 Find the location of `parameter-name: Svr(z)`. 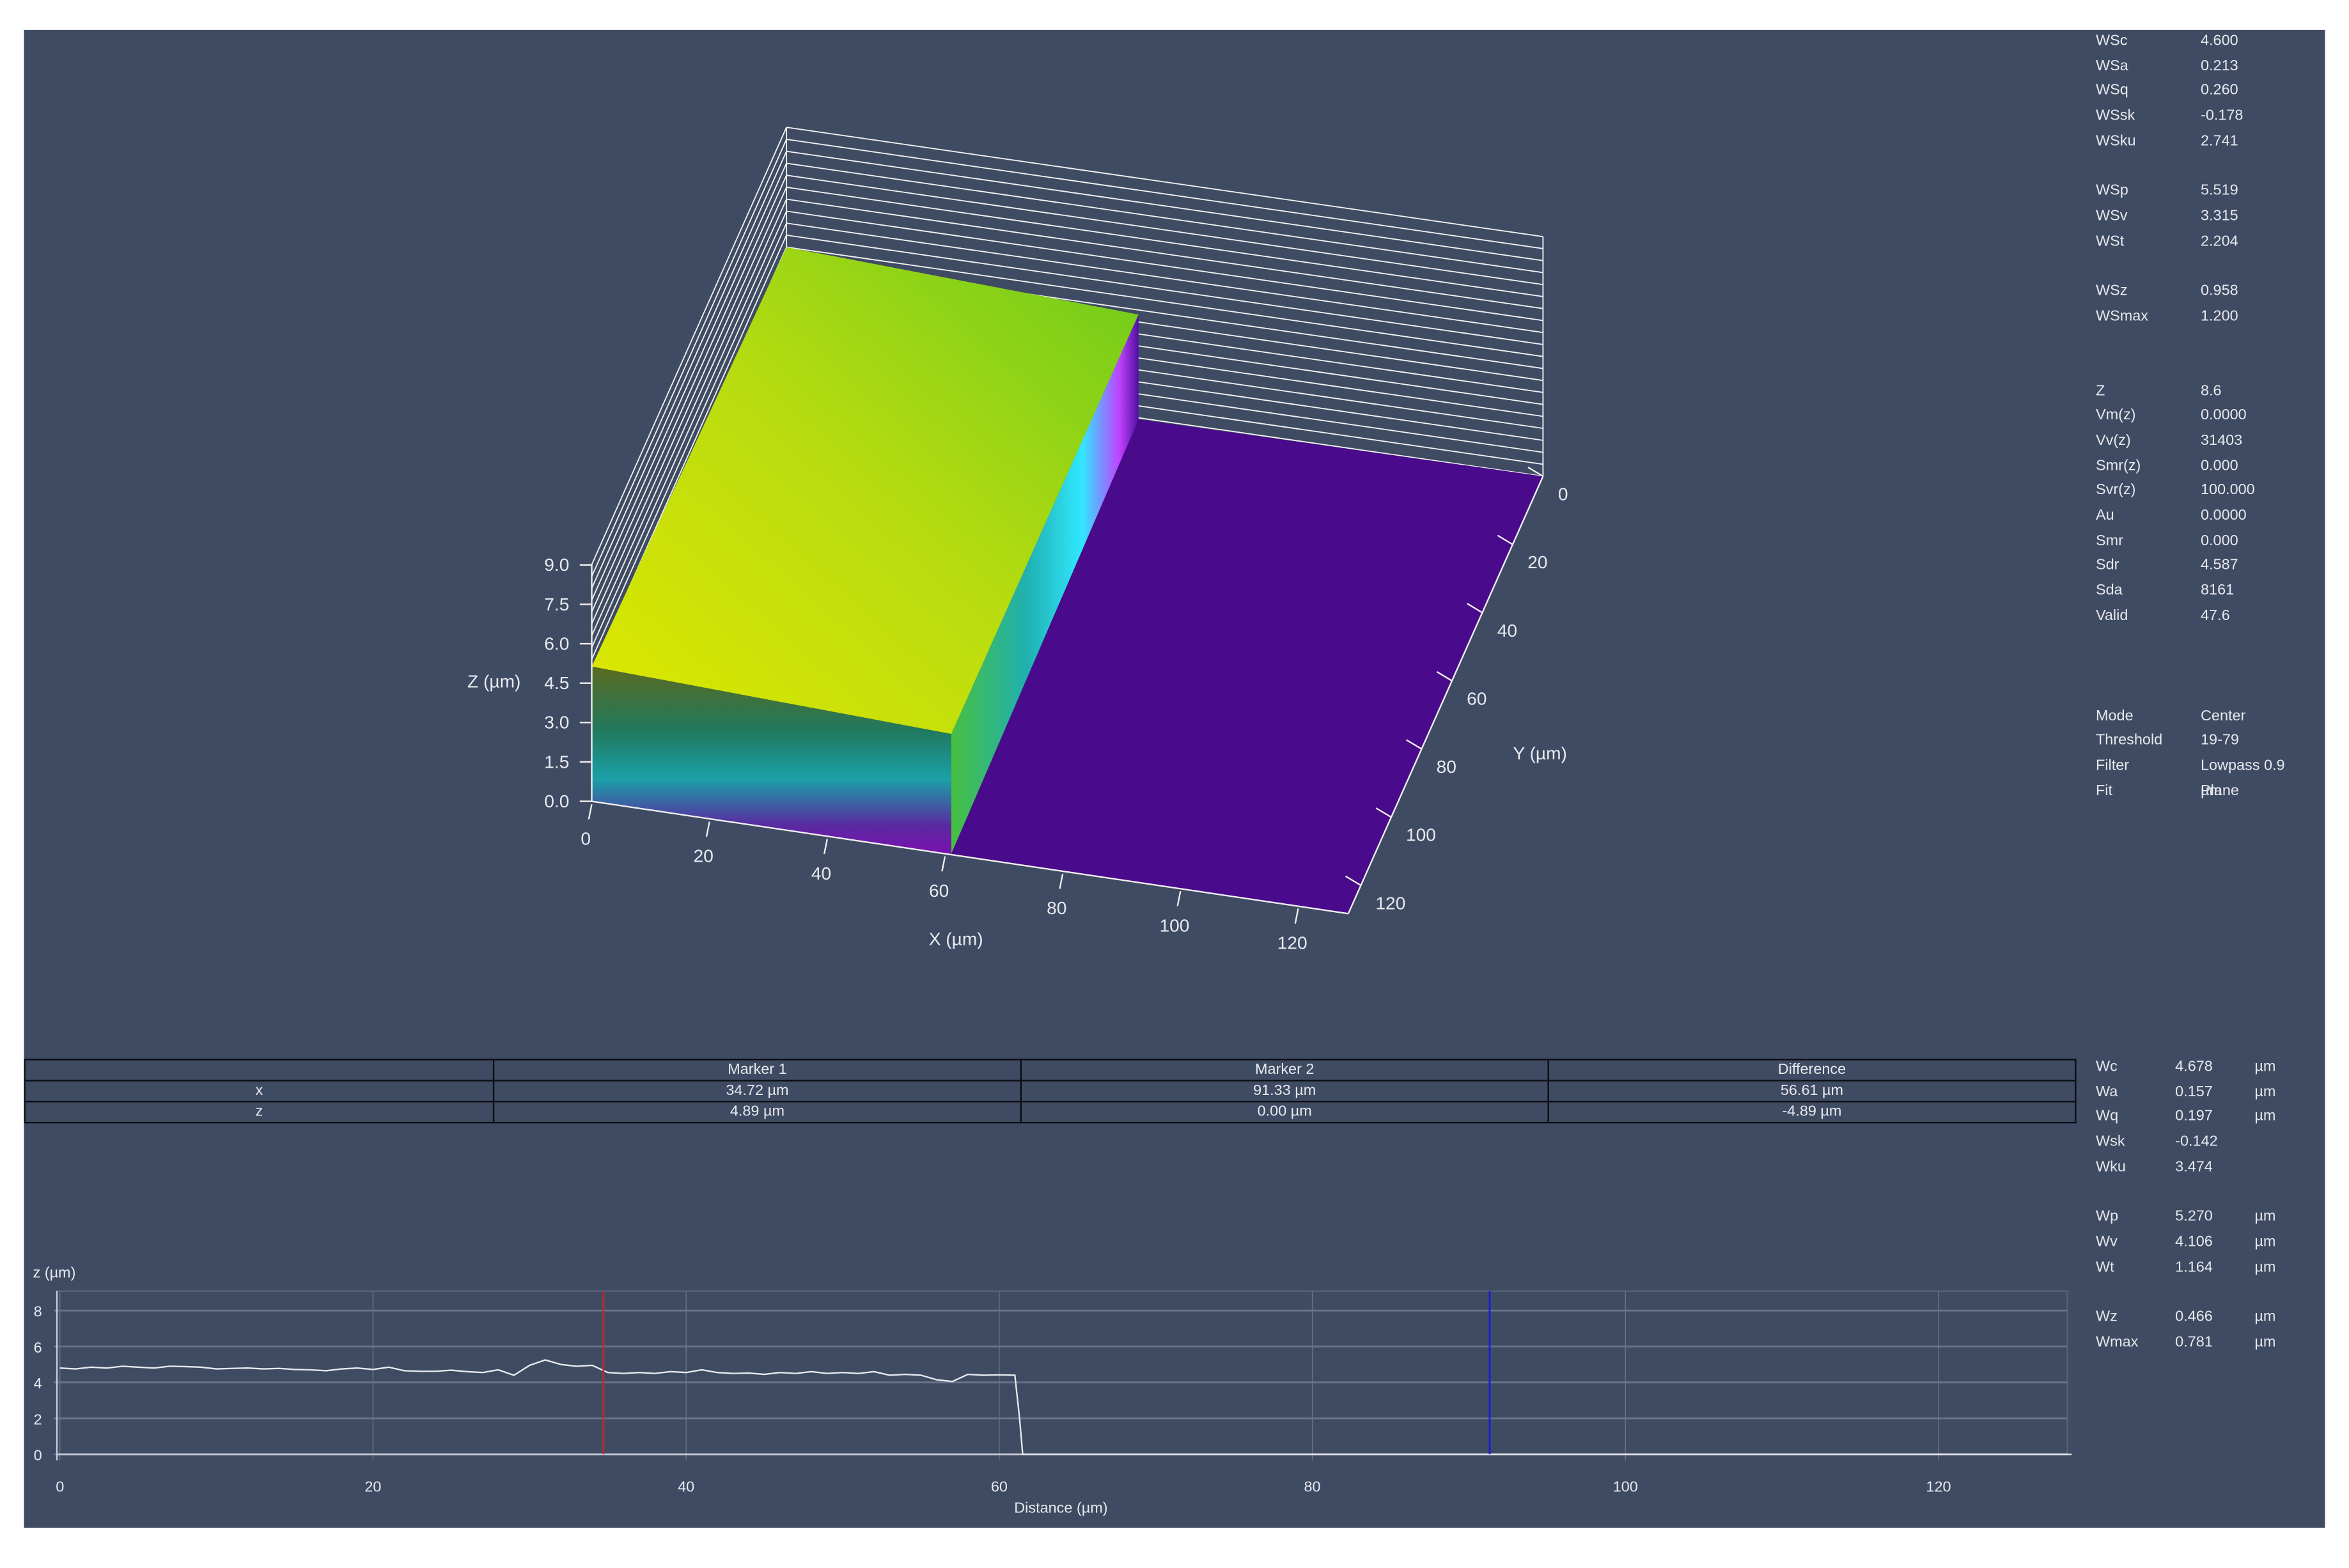

parameter-name: Svr(z) is located at coordinates (2115, 491).